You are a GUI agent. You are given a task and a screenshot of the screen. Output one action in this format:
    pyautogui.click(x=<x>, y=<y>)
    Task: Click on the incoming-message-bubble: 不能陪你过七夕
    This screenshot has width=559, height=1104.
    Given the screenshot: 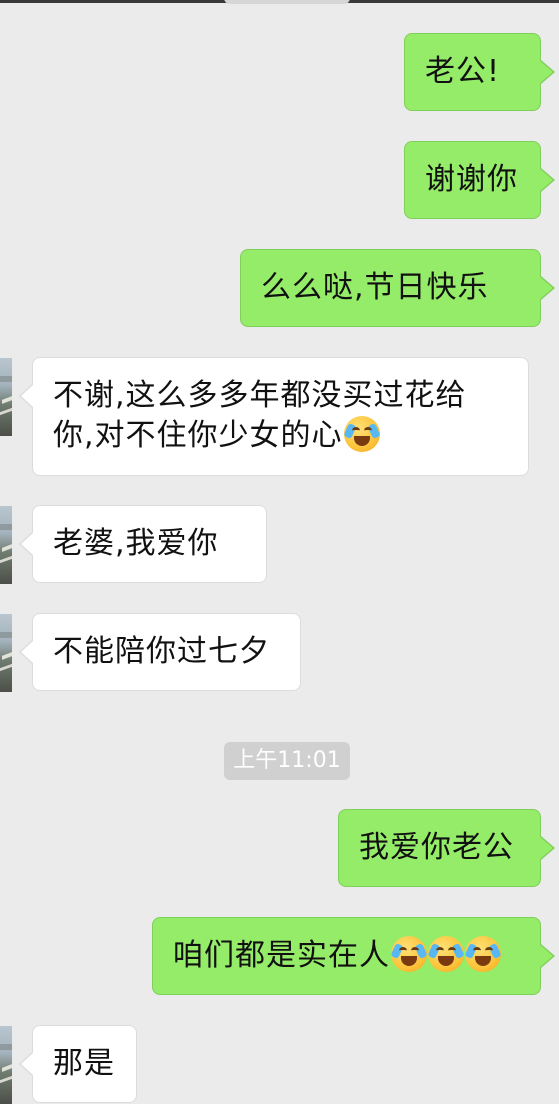 What is the action you would take?
    pyautogui.click(x=160, y=652)
    